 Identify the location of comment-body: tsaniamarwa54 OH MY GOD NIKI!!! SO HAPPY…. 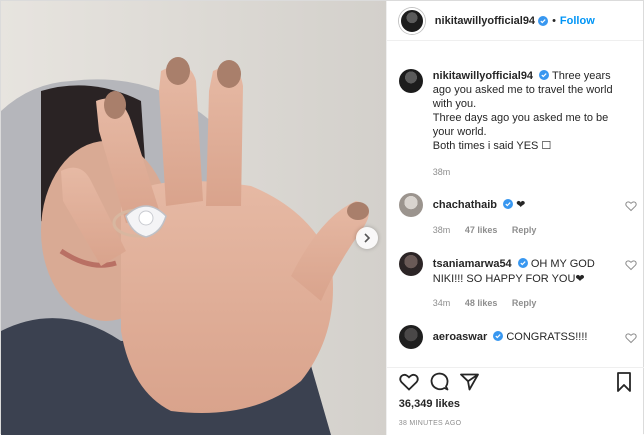
(523, 281).